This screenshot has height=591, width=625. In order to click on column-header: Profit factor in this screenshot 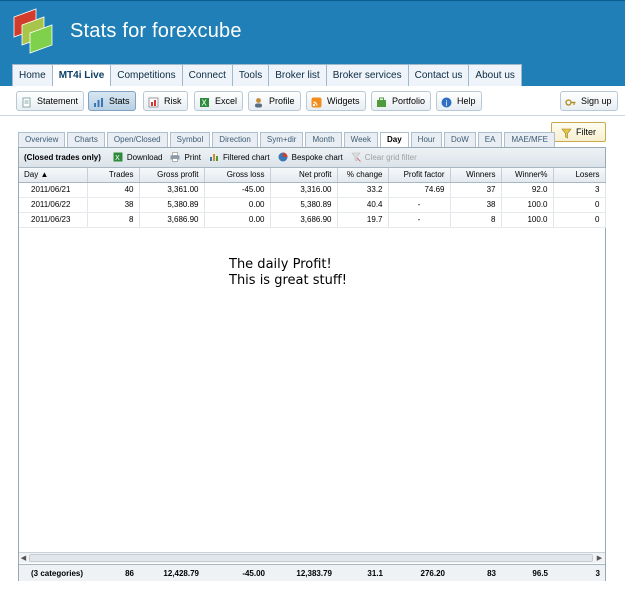, I will do `click(419, 175)`.